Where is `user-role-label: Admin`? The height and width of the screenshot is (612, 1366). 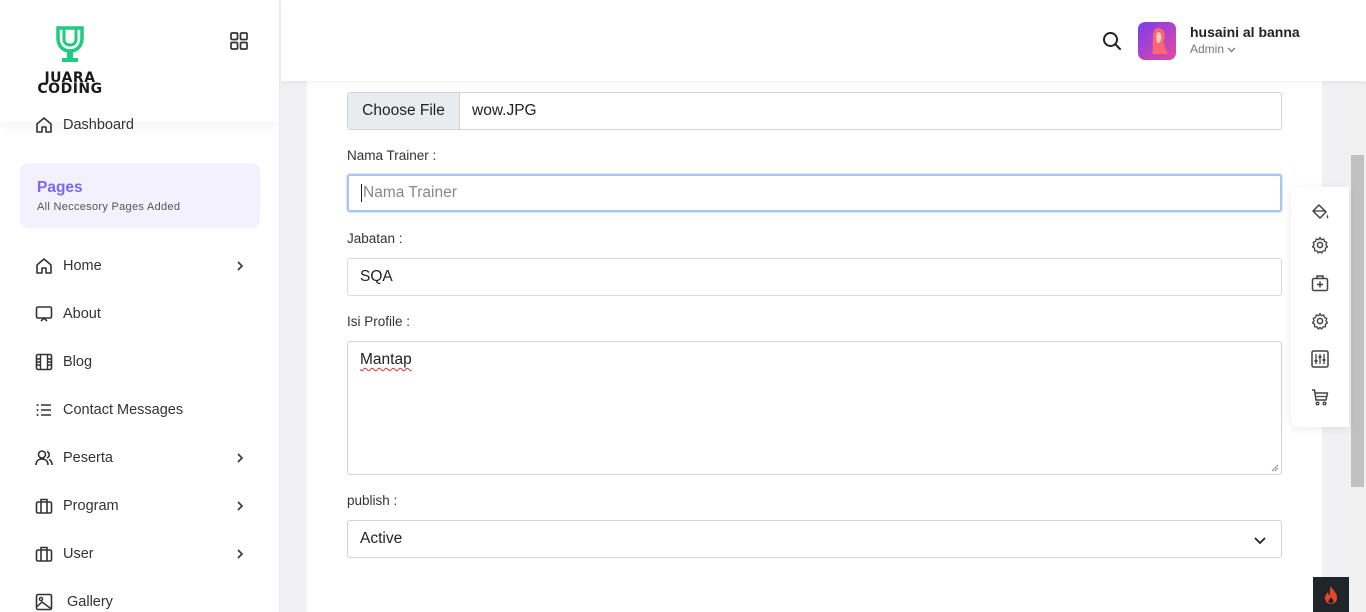 user-role-label: Admin is located at coordinates (1207, 49).